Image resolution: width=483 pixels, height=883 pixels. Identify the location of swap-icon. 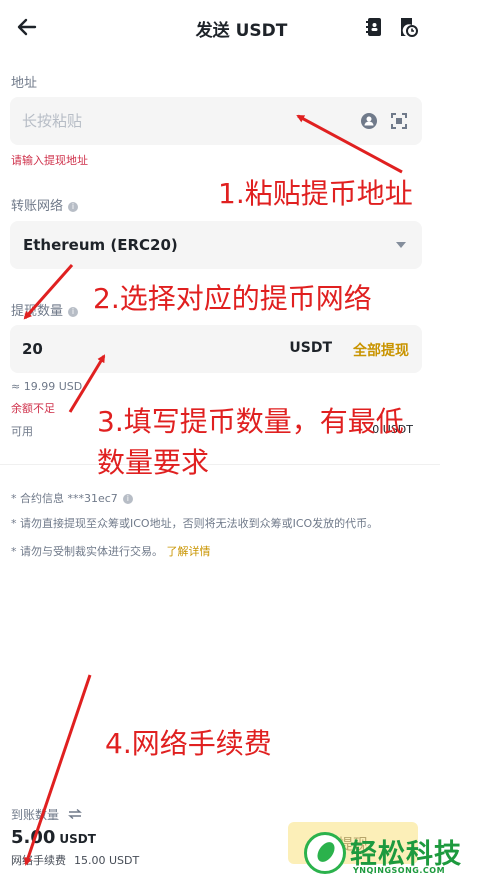
(74, 814).